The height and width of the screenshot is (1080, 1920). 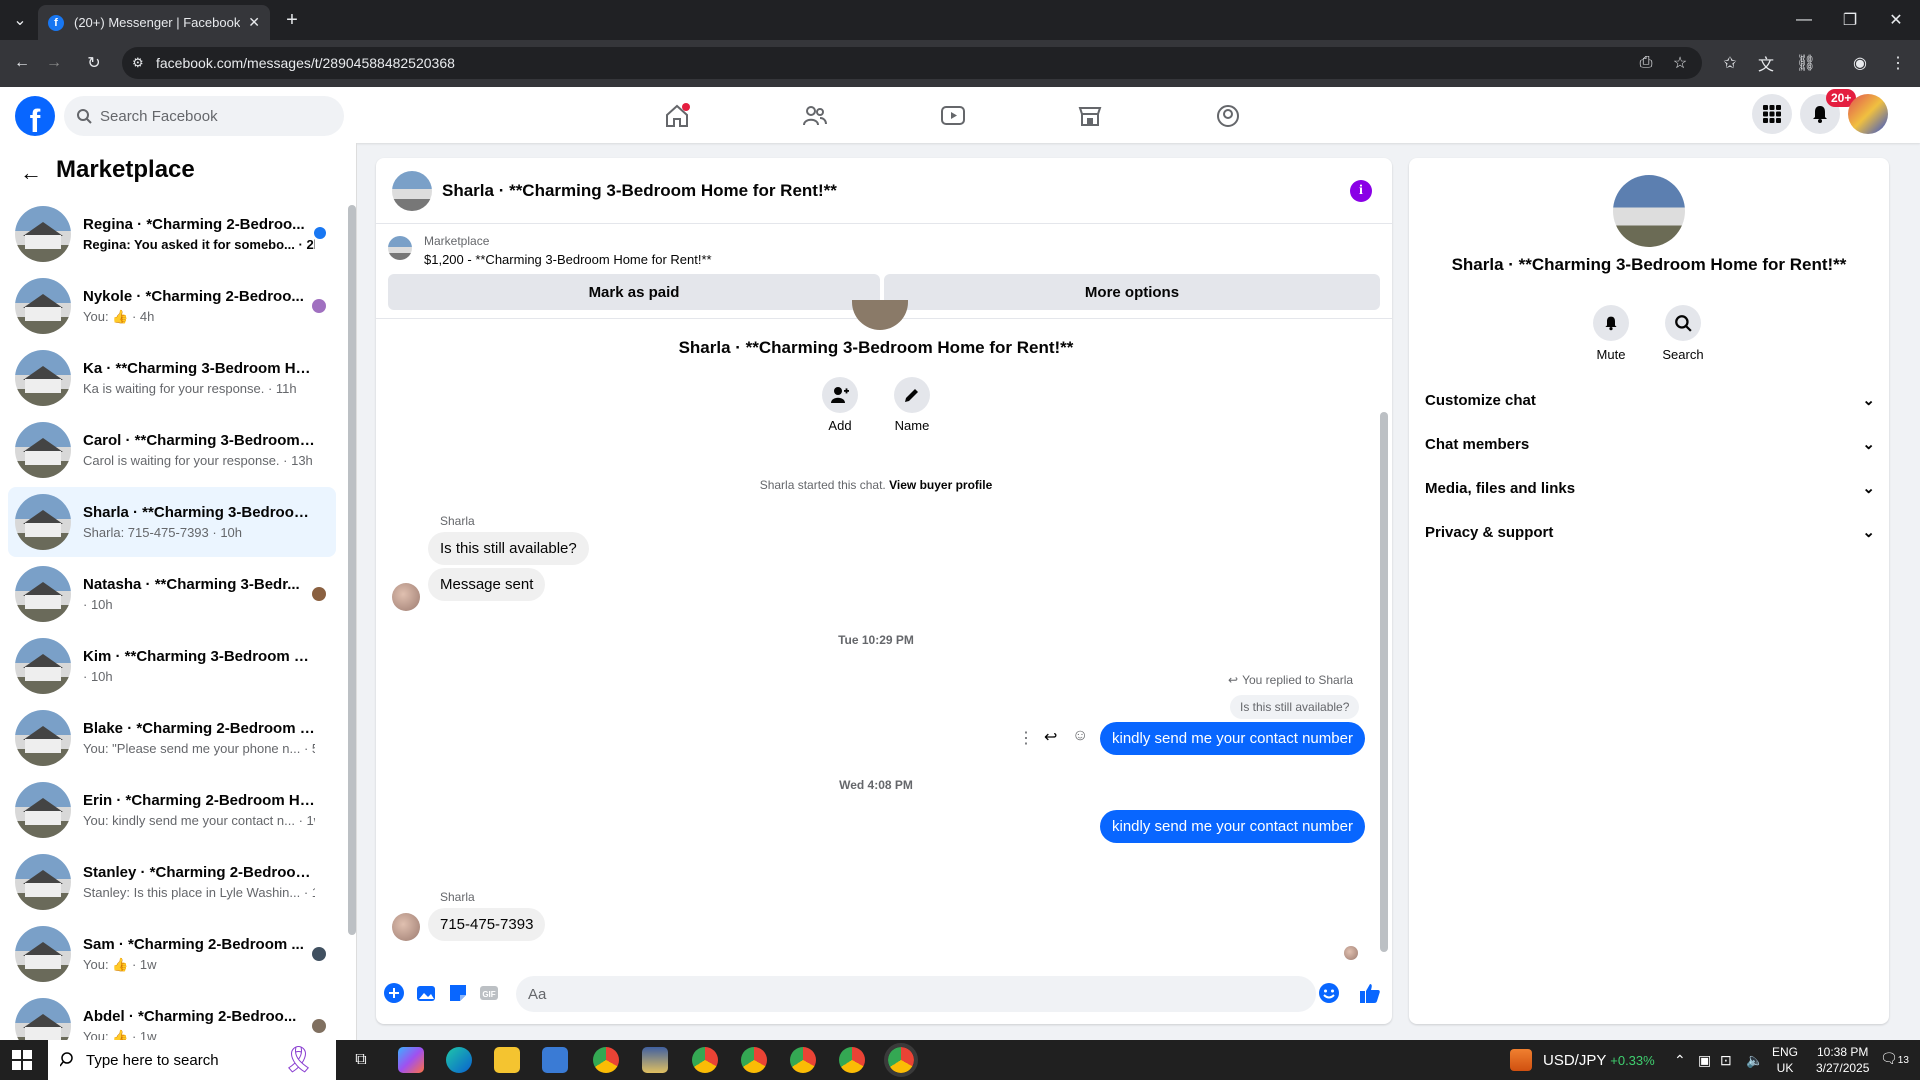 I want to click on gaming-nav-icon, so click(x=1228, y=116).